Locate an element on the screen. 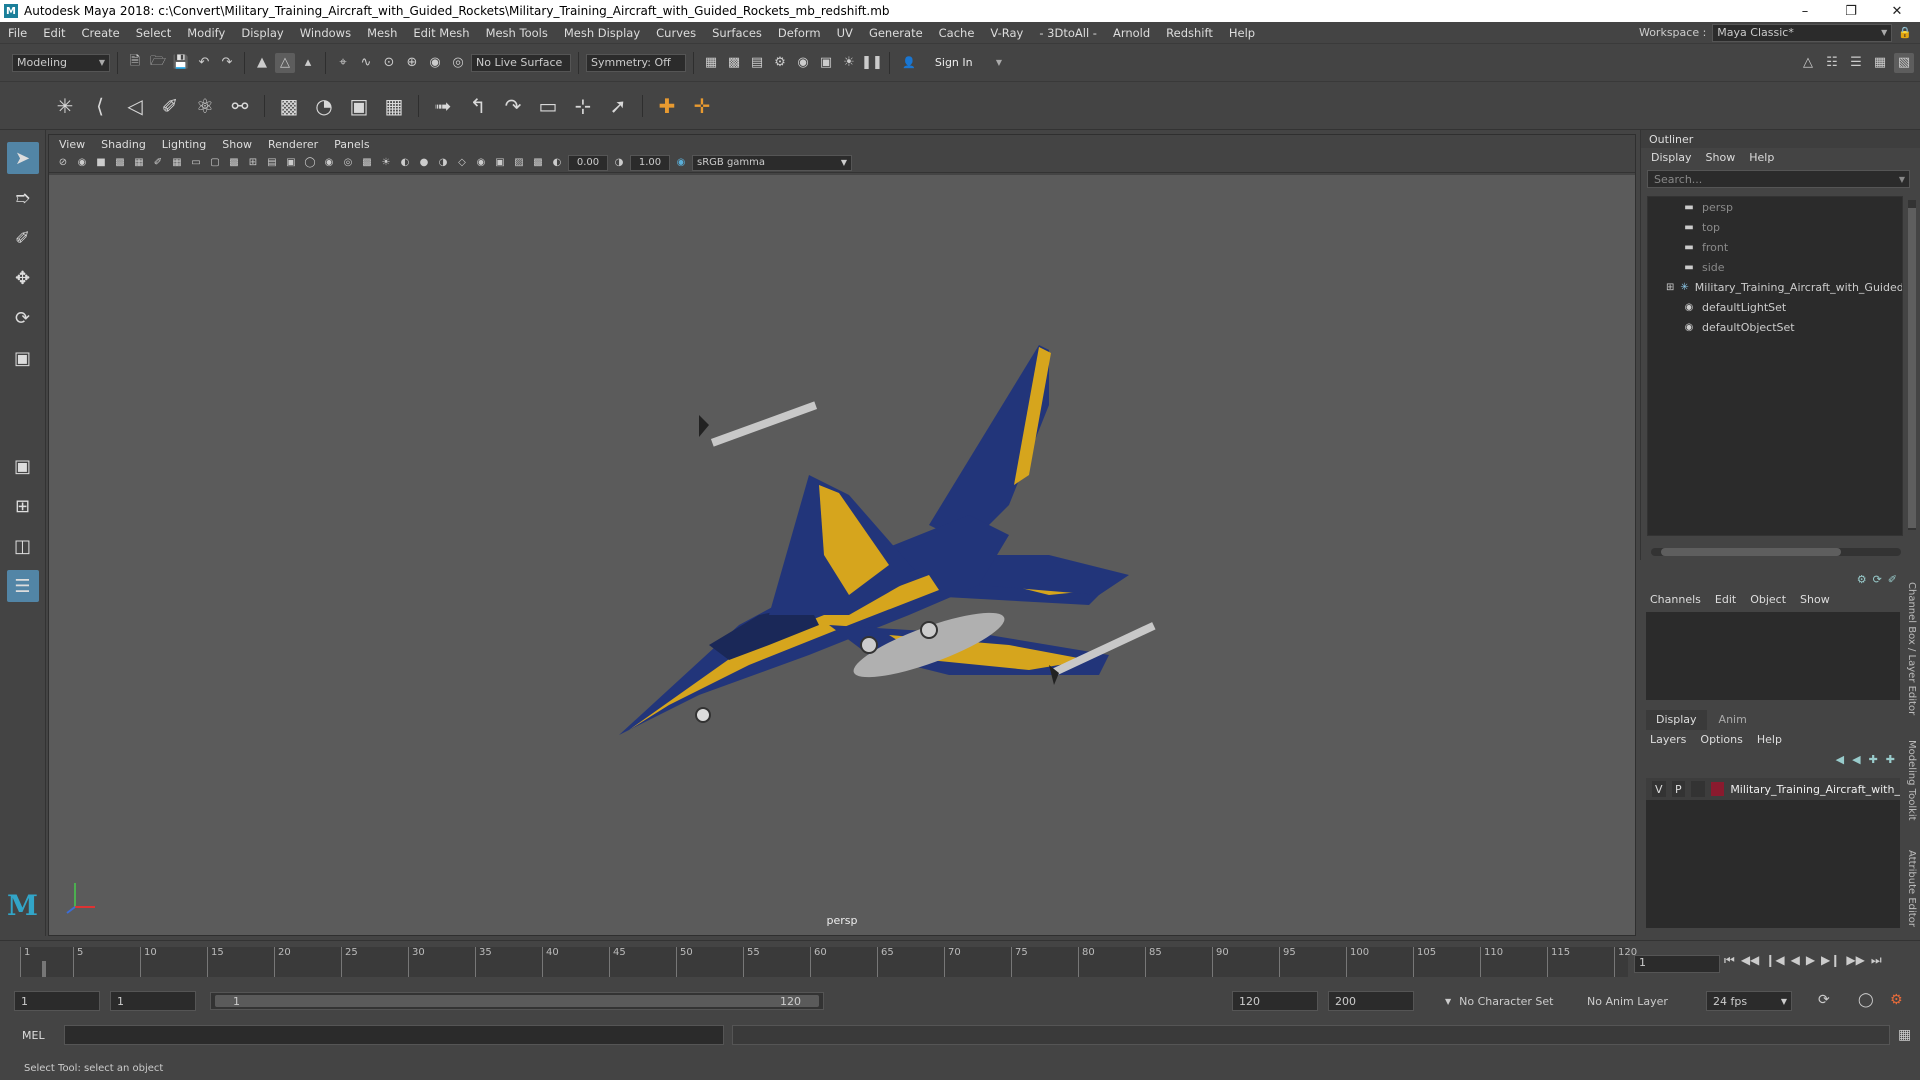  snap-curve-icon: ∿ is located at coordinates (366, 63).